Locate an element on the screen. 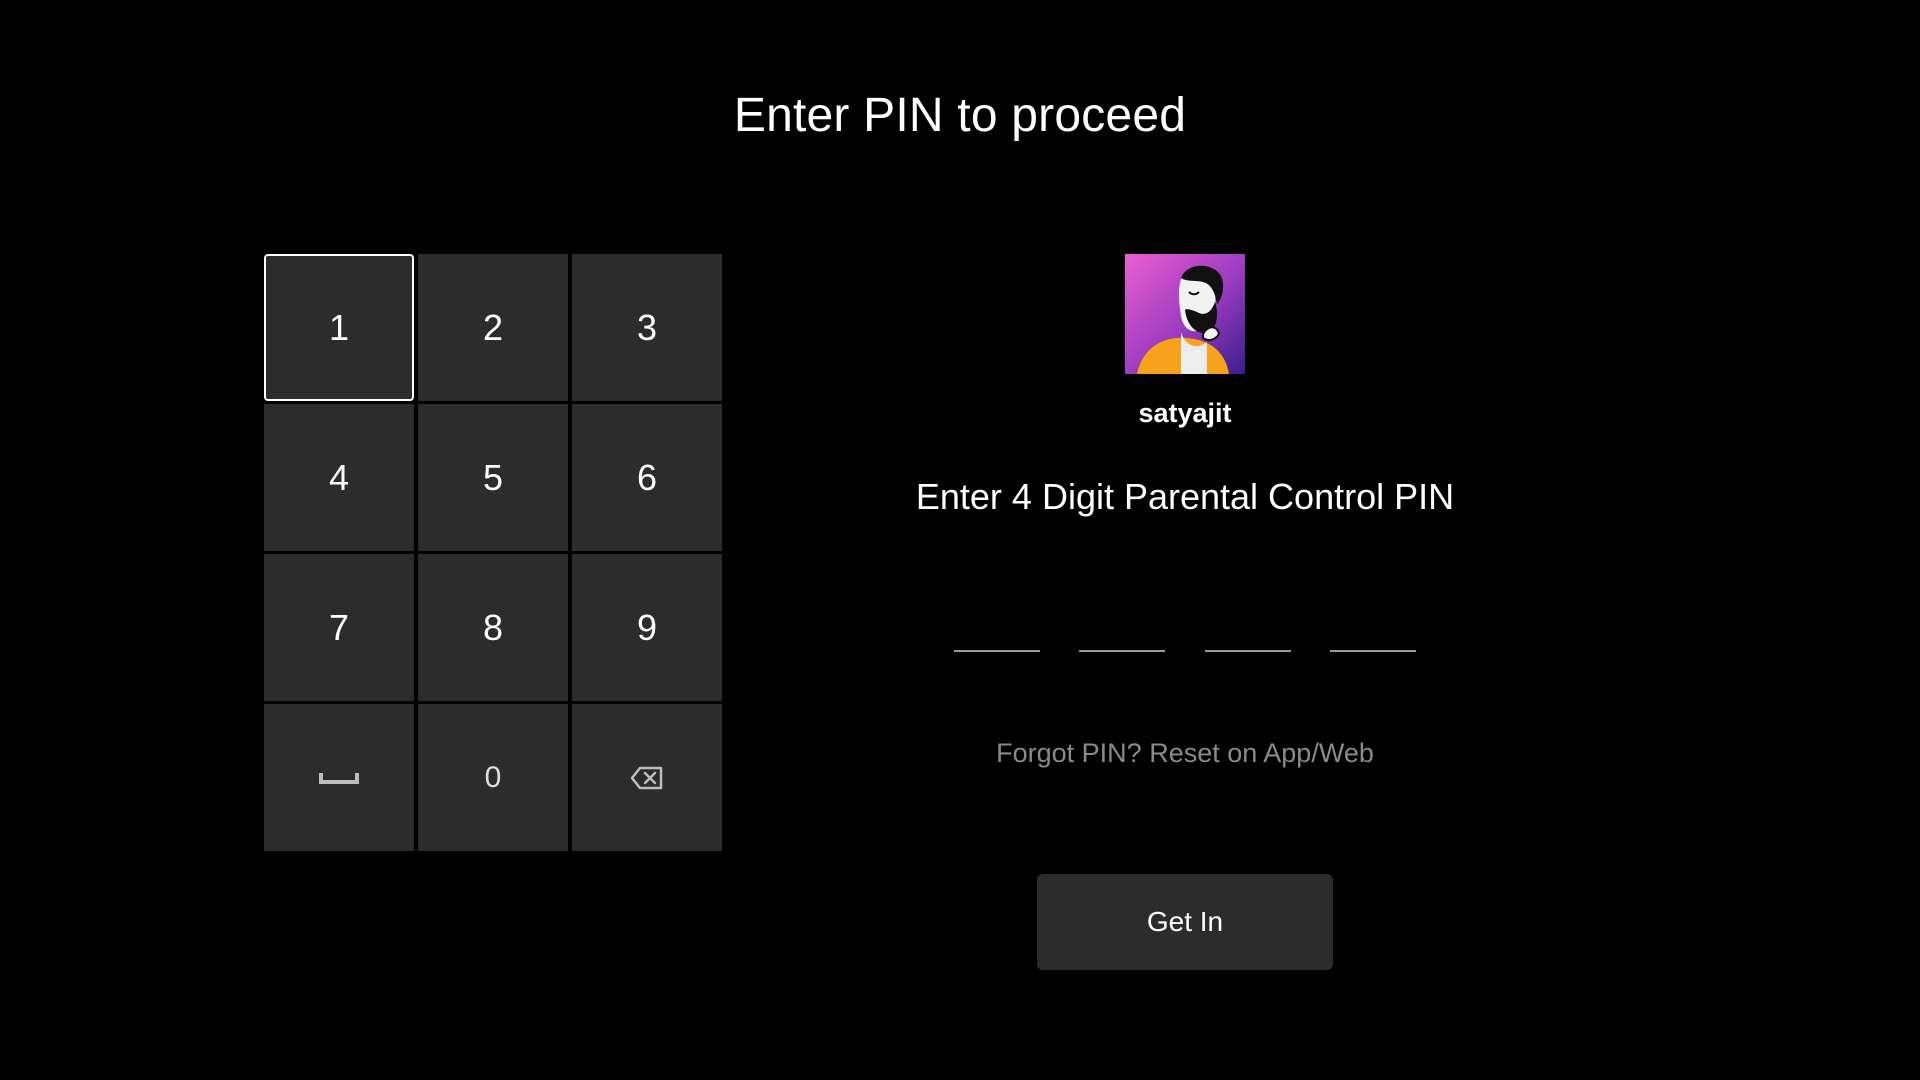 The image size is (1920, 1080). key-1: 1 is located at coordinates (339, 327).